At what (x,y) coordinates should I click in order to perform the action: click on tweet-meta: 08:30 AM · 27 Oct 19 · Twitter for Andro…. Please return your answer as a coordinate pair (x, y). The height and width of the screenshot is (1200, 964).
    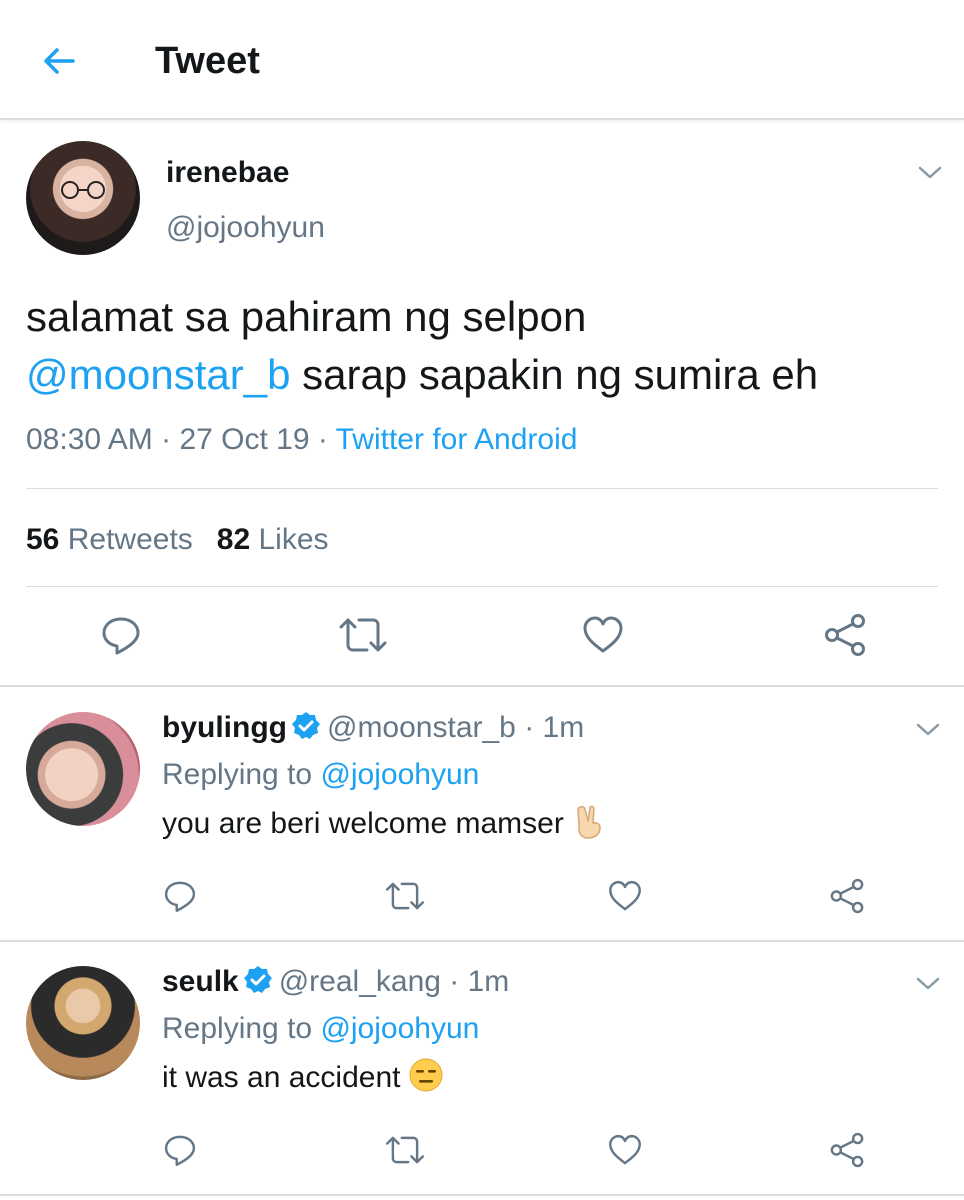
    Looking at the image, I should click on (301, 440).